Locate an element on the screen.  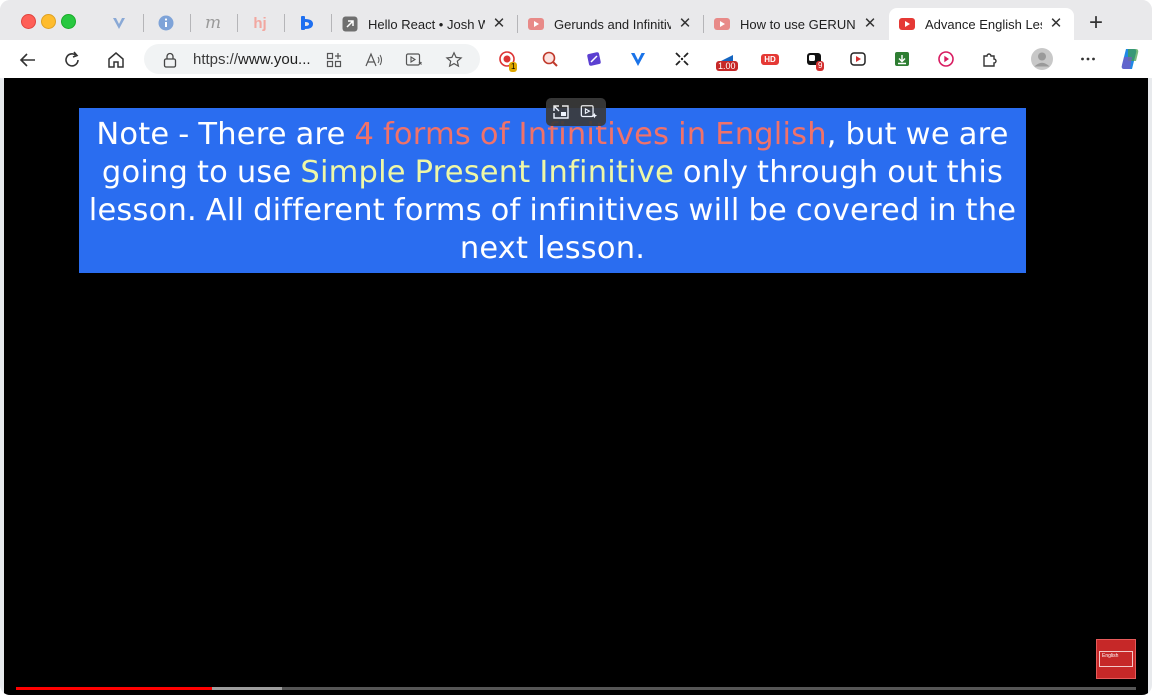
hj-logo-icon: hj is located at coordinates (260, 23).